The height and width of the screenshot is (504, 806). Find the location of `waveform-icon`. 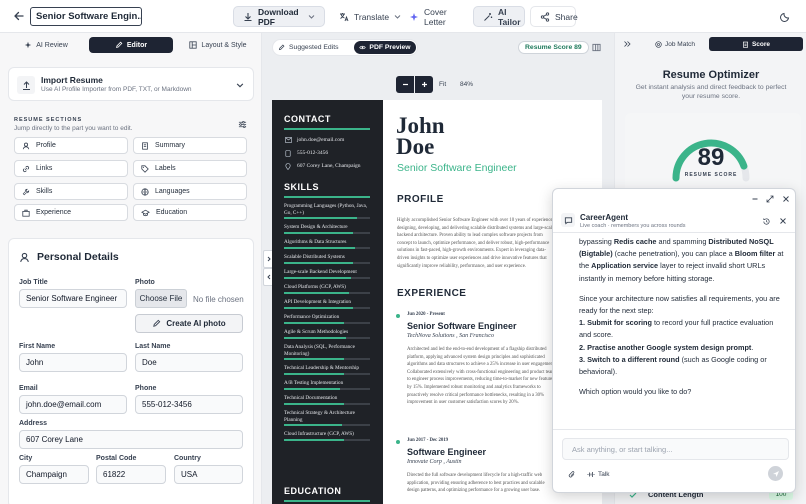

waveform-icon is located at coordinates (591, 474).